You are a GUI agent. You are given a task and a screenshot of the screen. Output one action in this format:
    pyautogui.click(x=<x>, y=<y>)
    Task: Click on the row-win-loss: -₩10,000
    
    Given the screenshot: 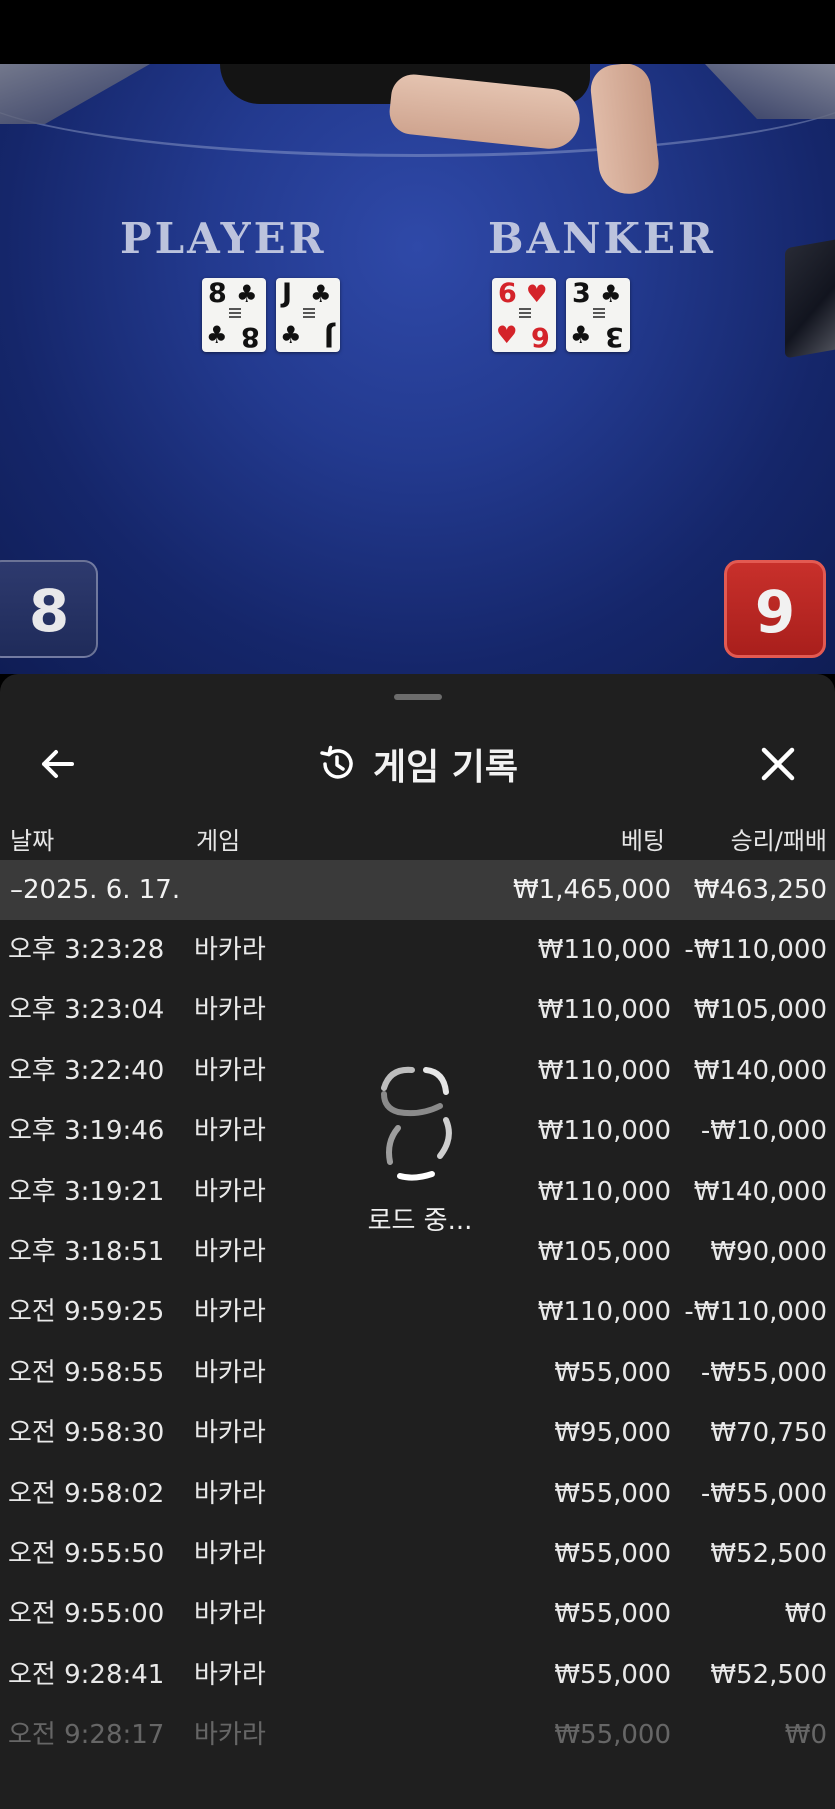 What is the action you would take?
    pyautogui.click(x=763, y=1131)
    